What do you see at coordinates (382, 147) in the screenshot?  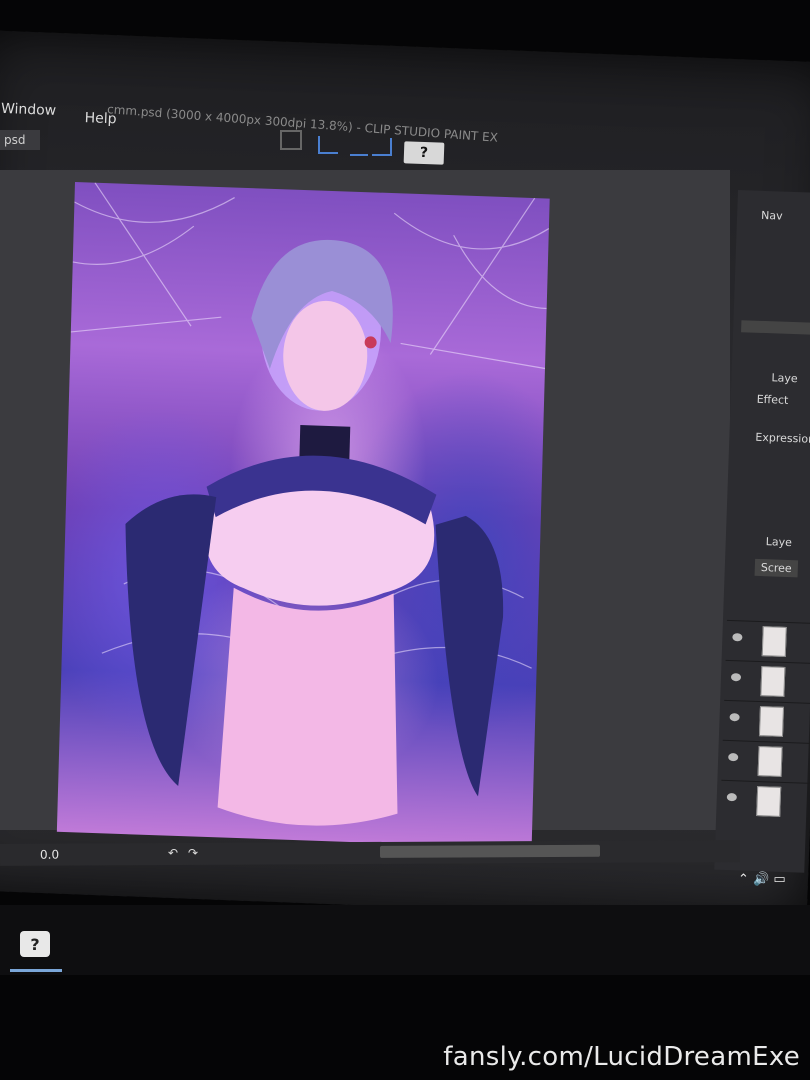 I see `grid-icon` at bounding box center [382, 147].